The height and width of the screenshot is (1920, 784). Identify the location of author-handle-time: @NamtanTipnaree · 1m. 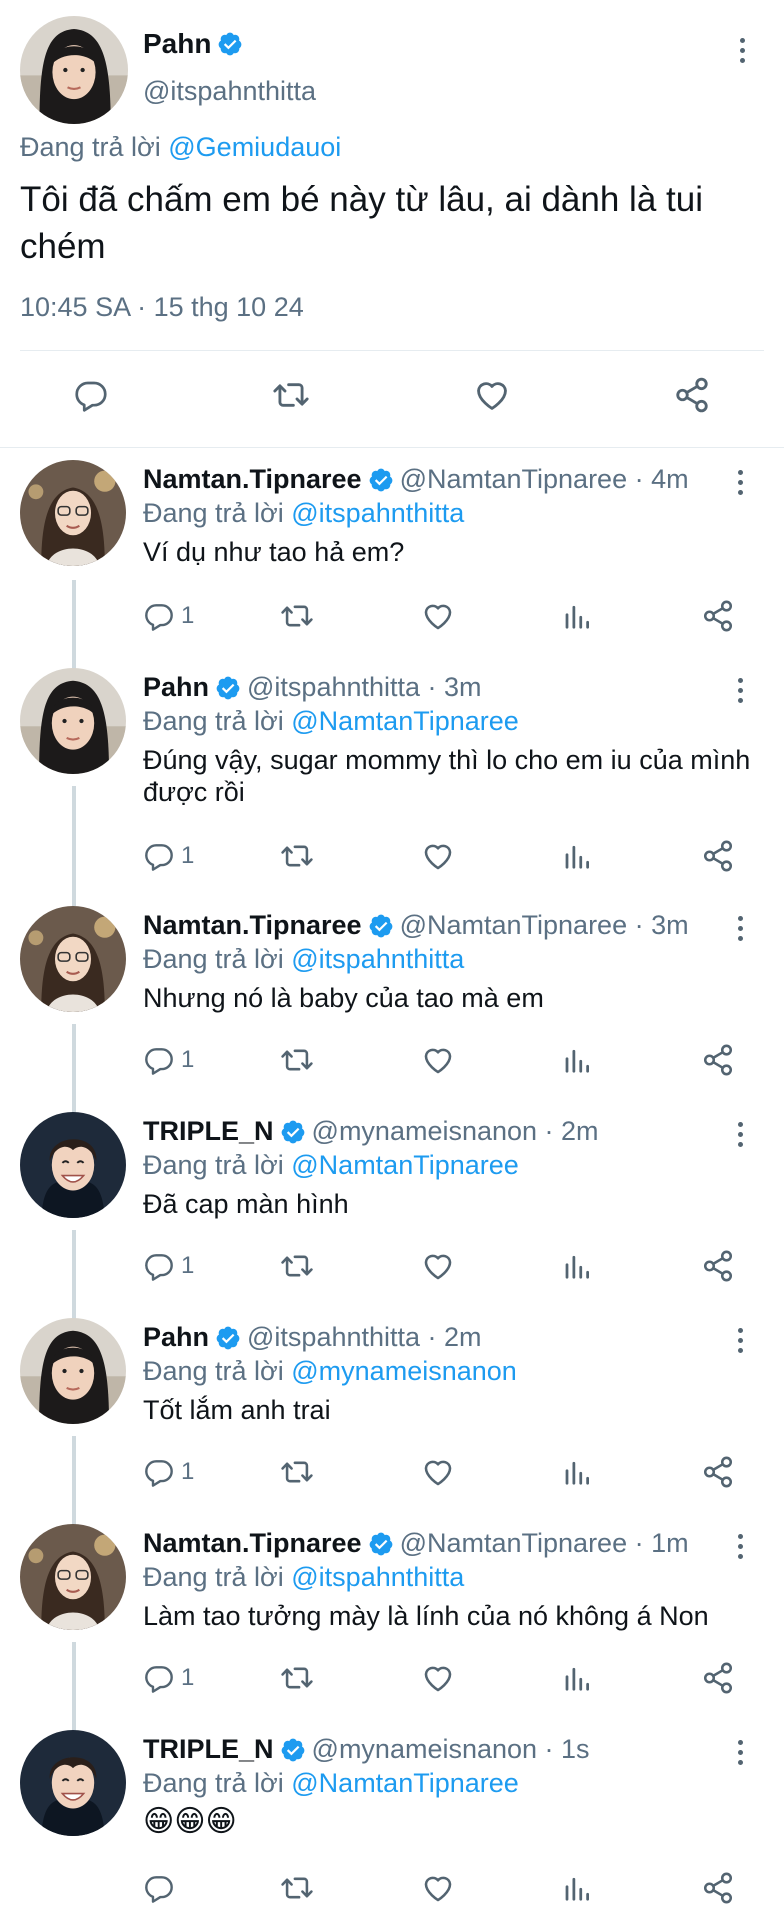
(544, 1543).